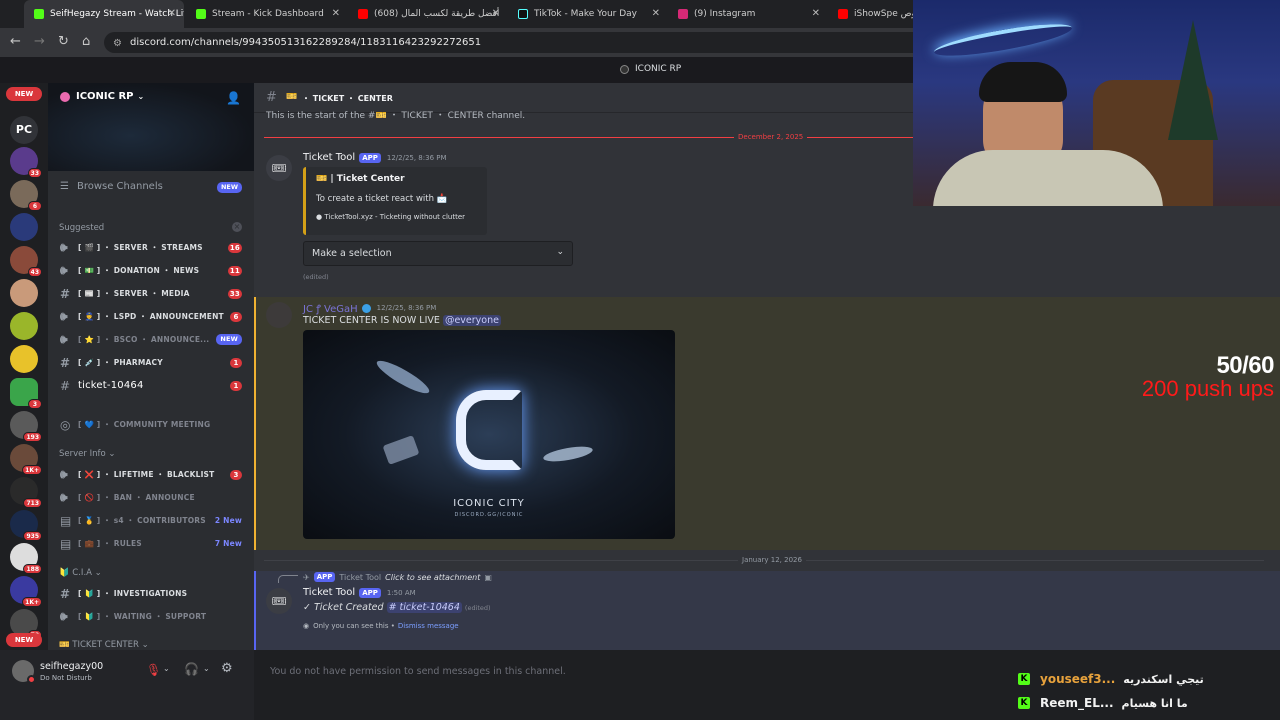 The width and height of the screenshot is (1280, 720). Describe the element at coordinates (471, 320) in the screenshot. I see `mention-everyone: @everyone` at that location.